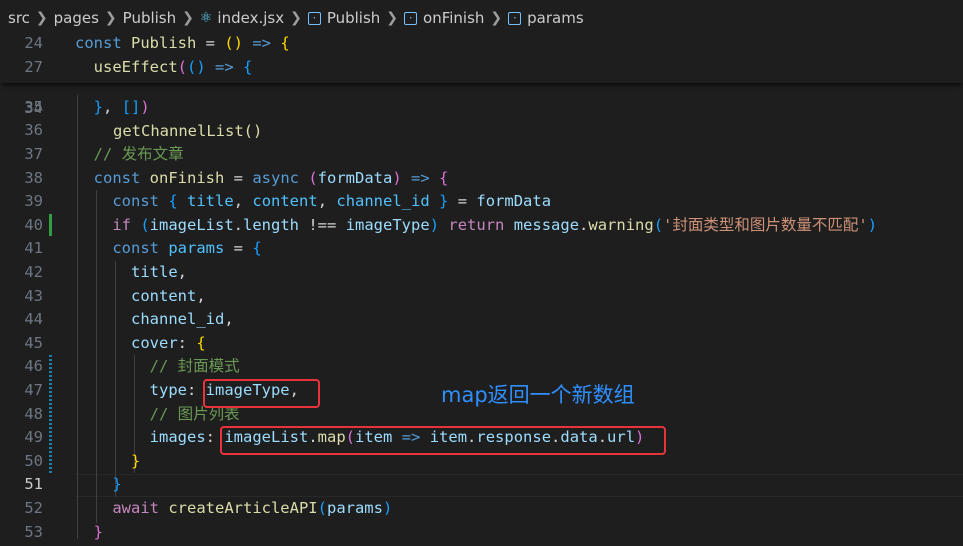 The height and width of the screenshot is (546, 963). I want to click on line-number: 53, so click(33, 531).